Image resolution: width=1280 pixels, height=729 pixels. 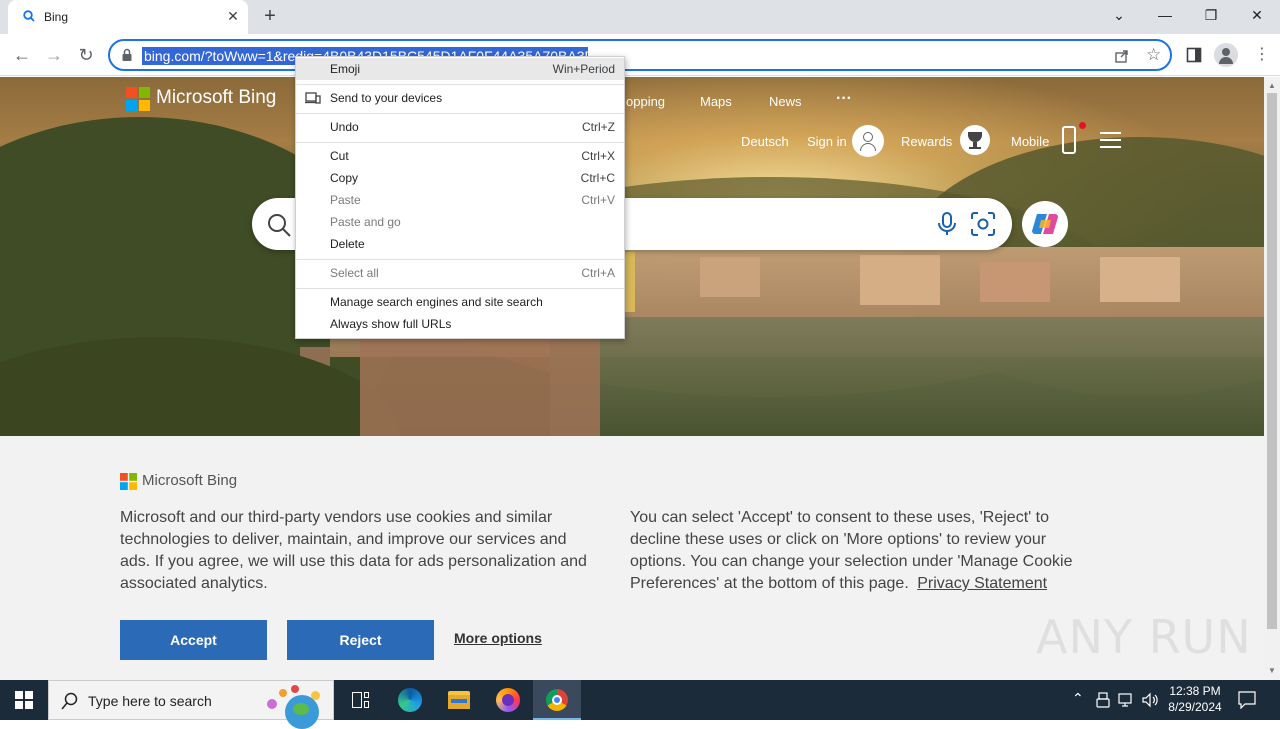 What do you see at coordinates (190, 480) in the screenshot?
I see `cookie-brand-text: Microsoft Bing` at bounding box center [190, 480].